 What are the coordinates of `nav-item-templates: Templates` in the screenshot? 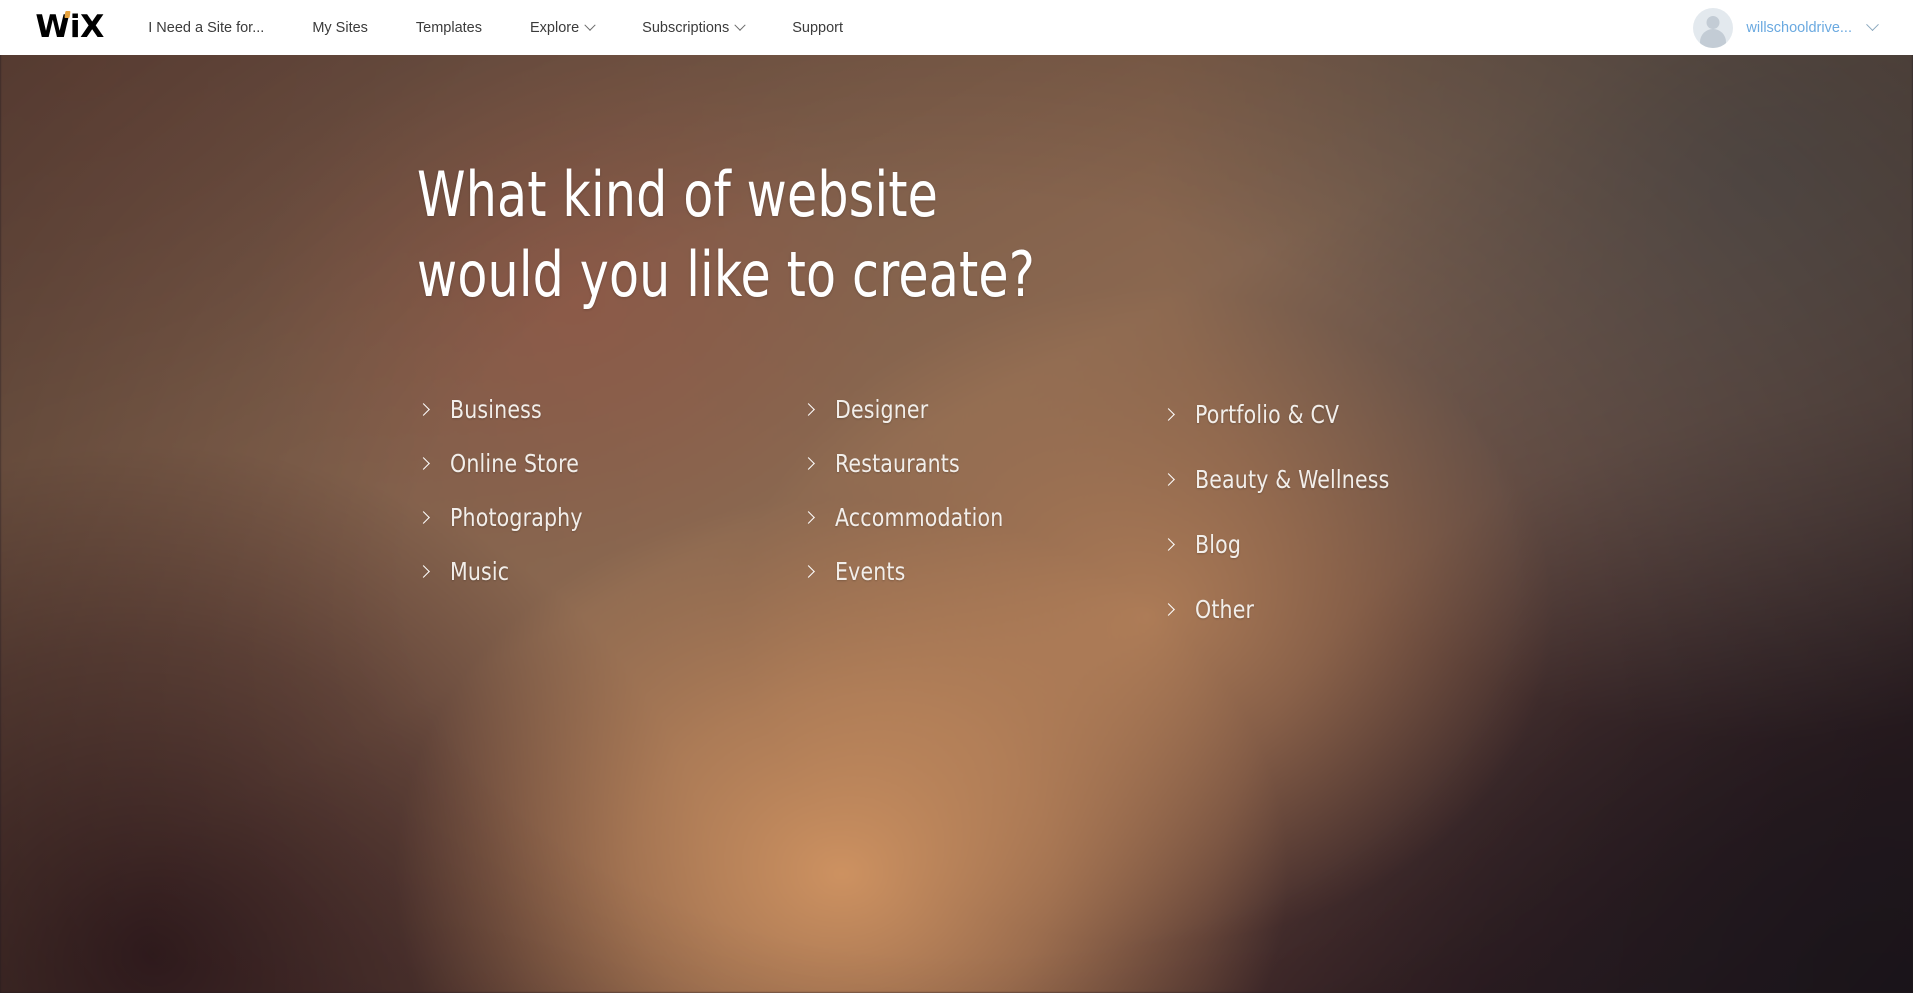 It's located at (449, 28).